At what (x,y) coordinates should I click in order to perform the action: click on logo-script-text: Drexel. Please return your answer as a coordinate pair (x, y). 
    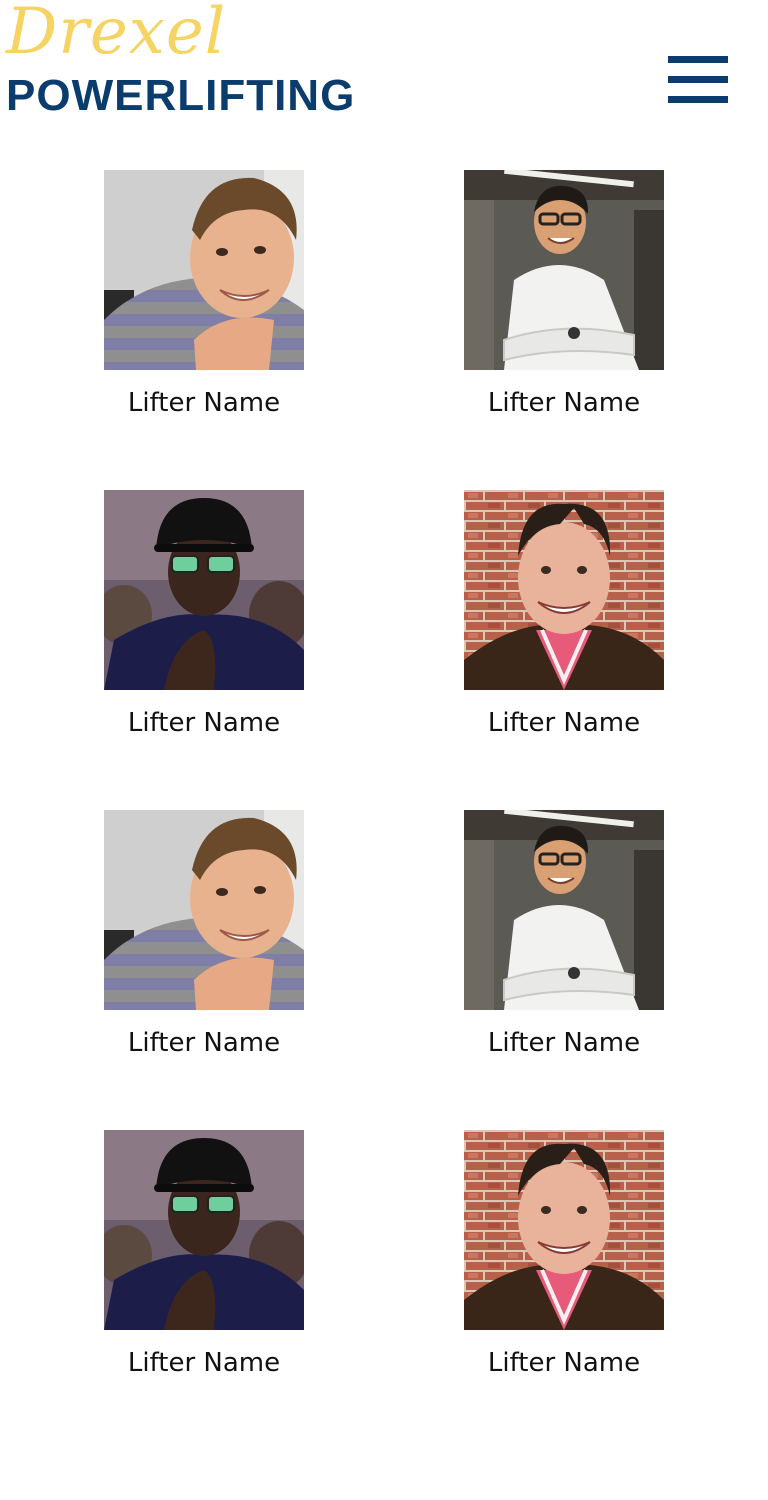
    Looking at the image, I should click on (116, 34).